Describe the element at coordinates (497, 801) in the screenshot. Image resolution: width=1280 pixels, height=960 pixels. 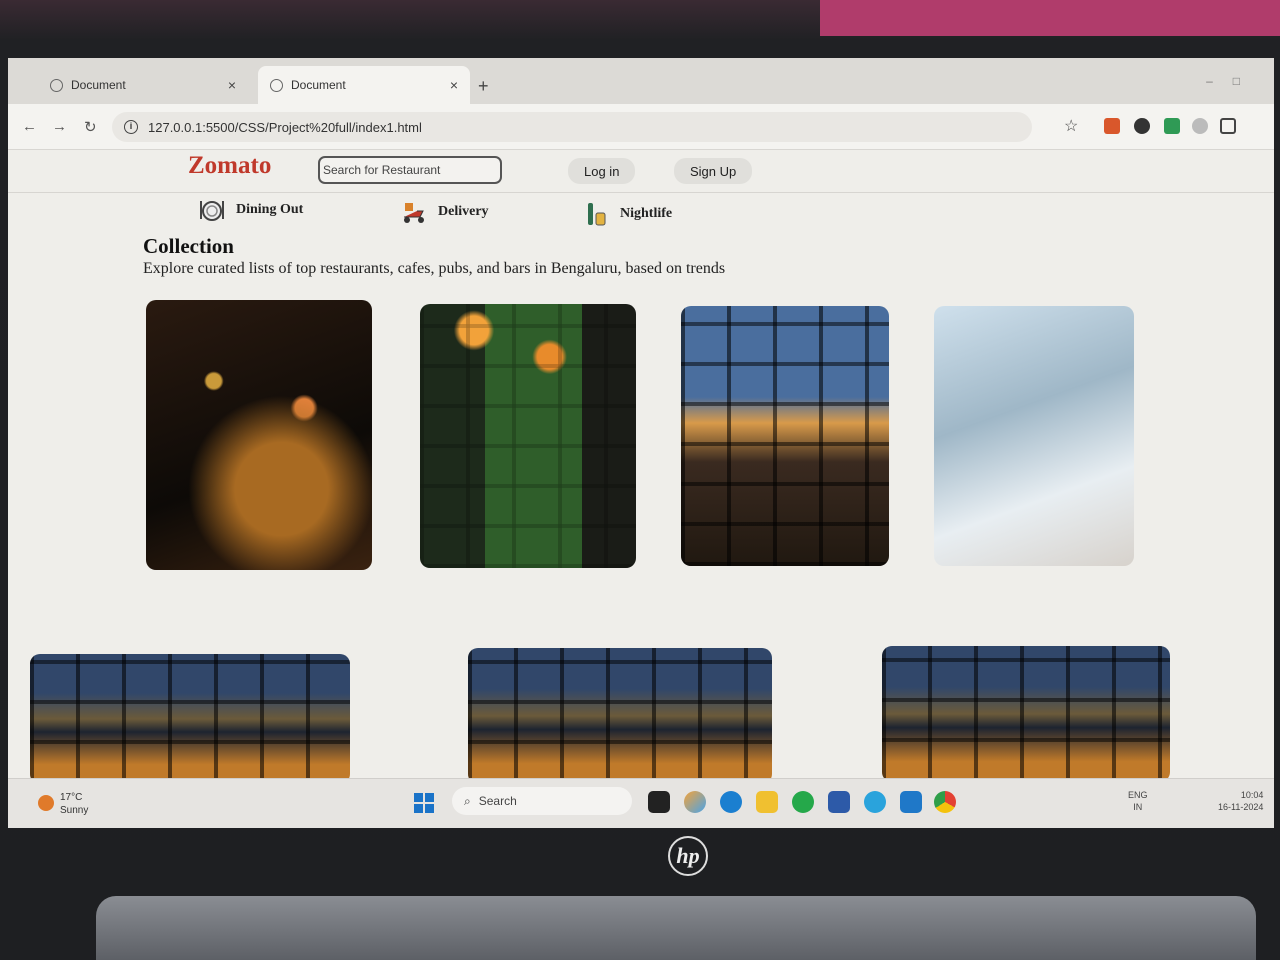
I see `taskbar-search-label: Search` at that location.